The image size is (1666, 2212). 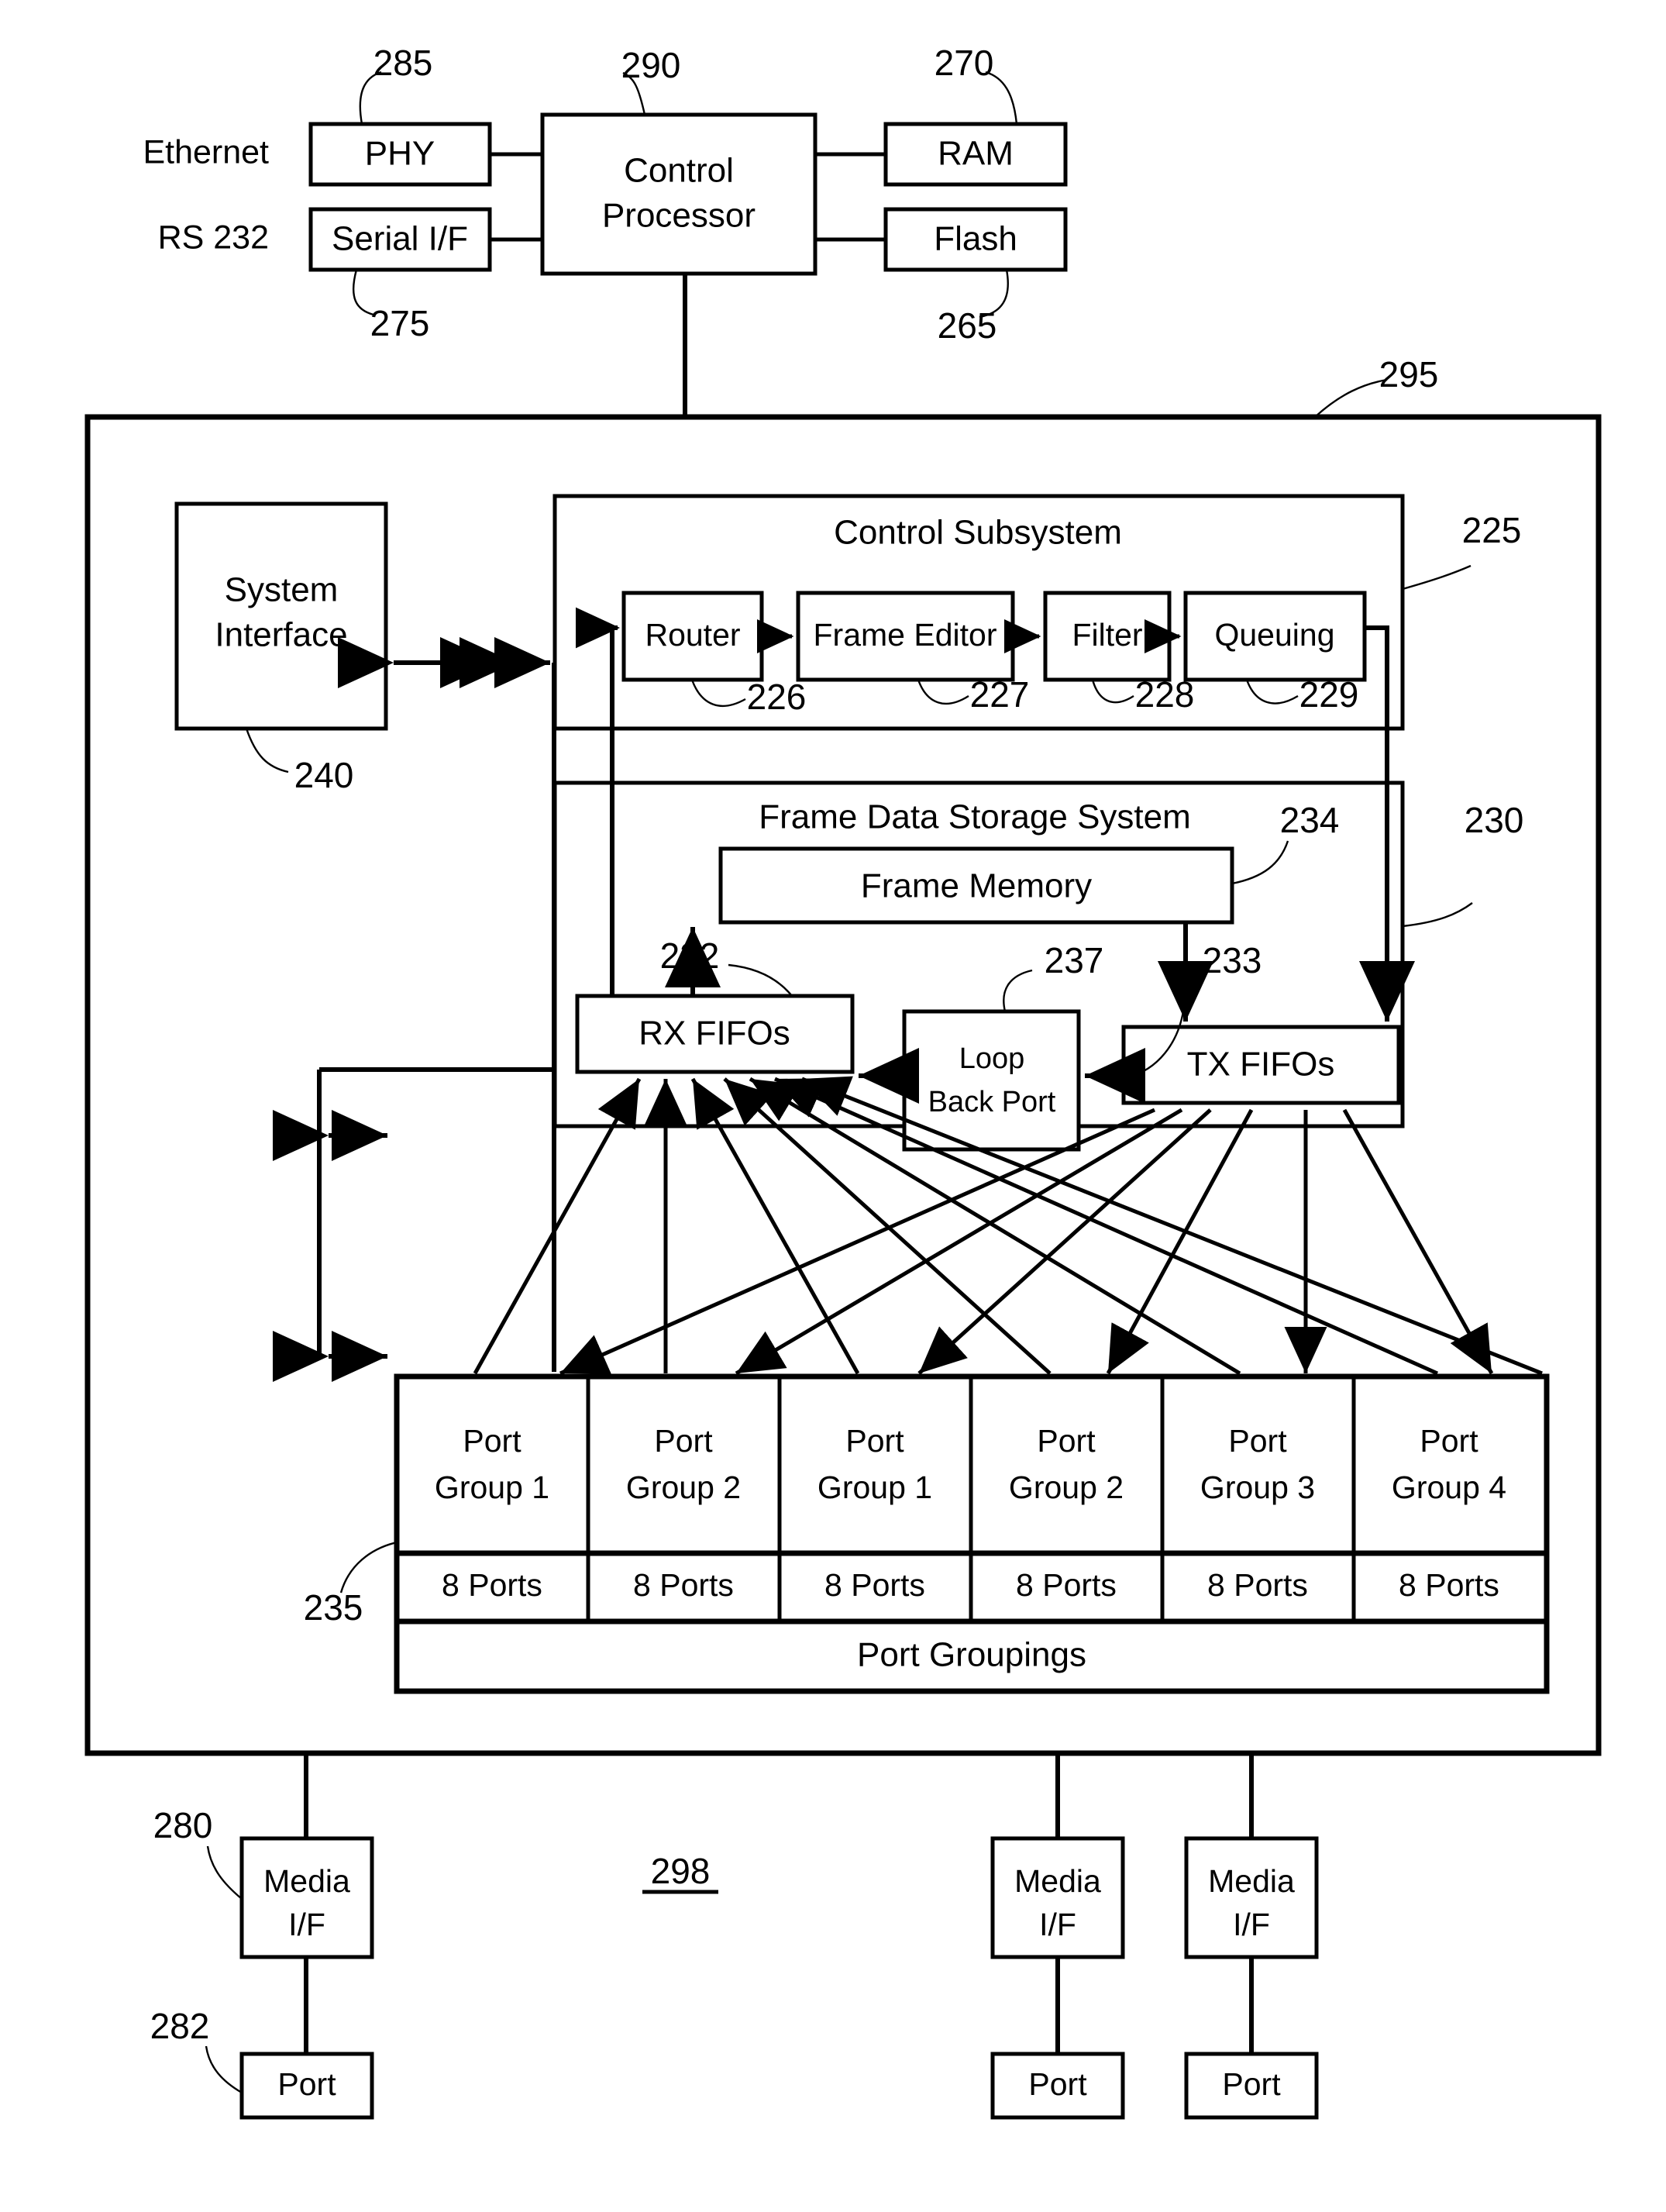 I want to click on ref-229: 229, so click(x=1329, y=695).